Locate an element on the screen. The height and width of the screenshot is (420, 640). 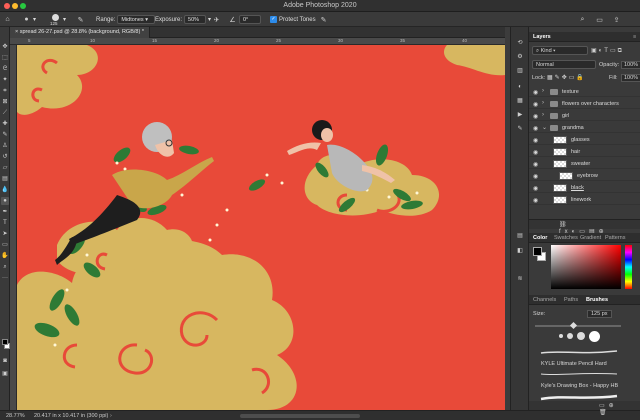
brush-size-field: 125 px is located at coordinates (599, 314).